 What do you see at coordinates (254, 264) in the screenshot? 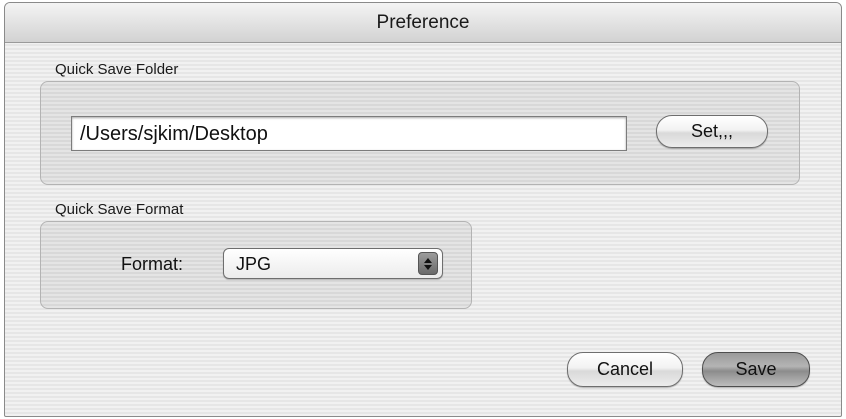
I see `format-select-value: JPG` at bounding box center [254, 264].